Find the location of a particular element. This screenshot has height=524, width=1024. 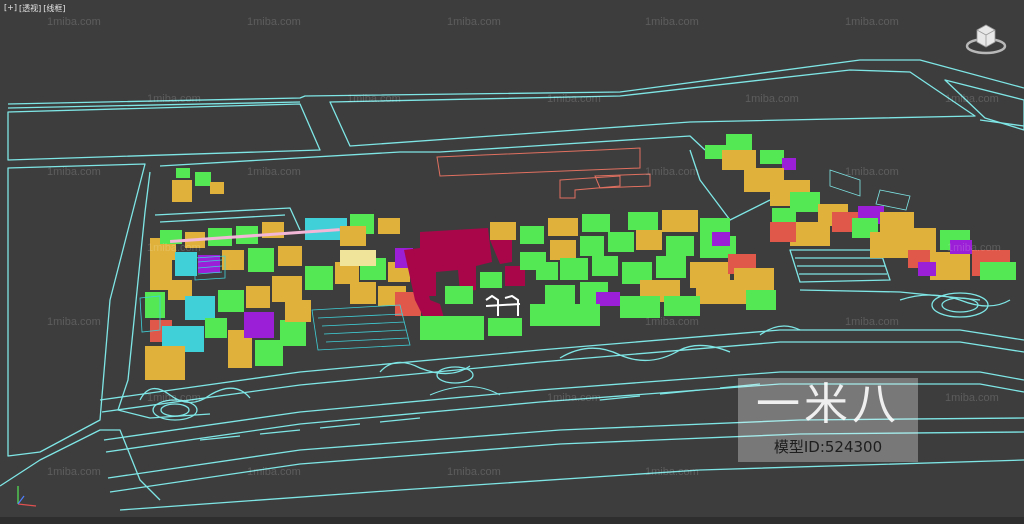

viewport-view-mode: [透视] is located at coordinates (30, 8).